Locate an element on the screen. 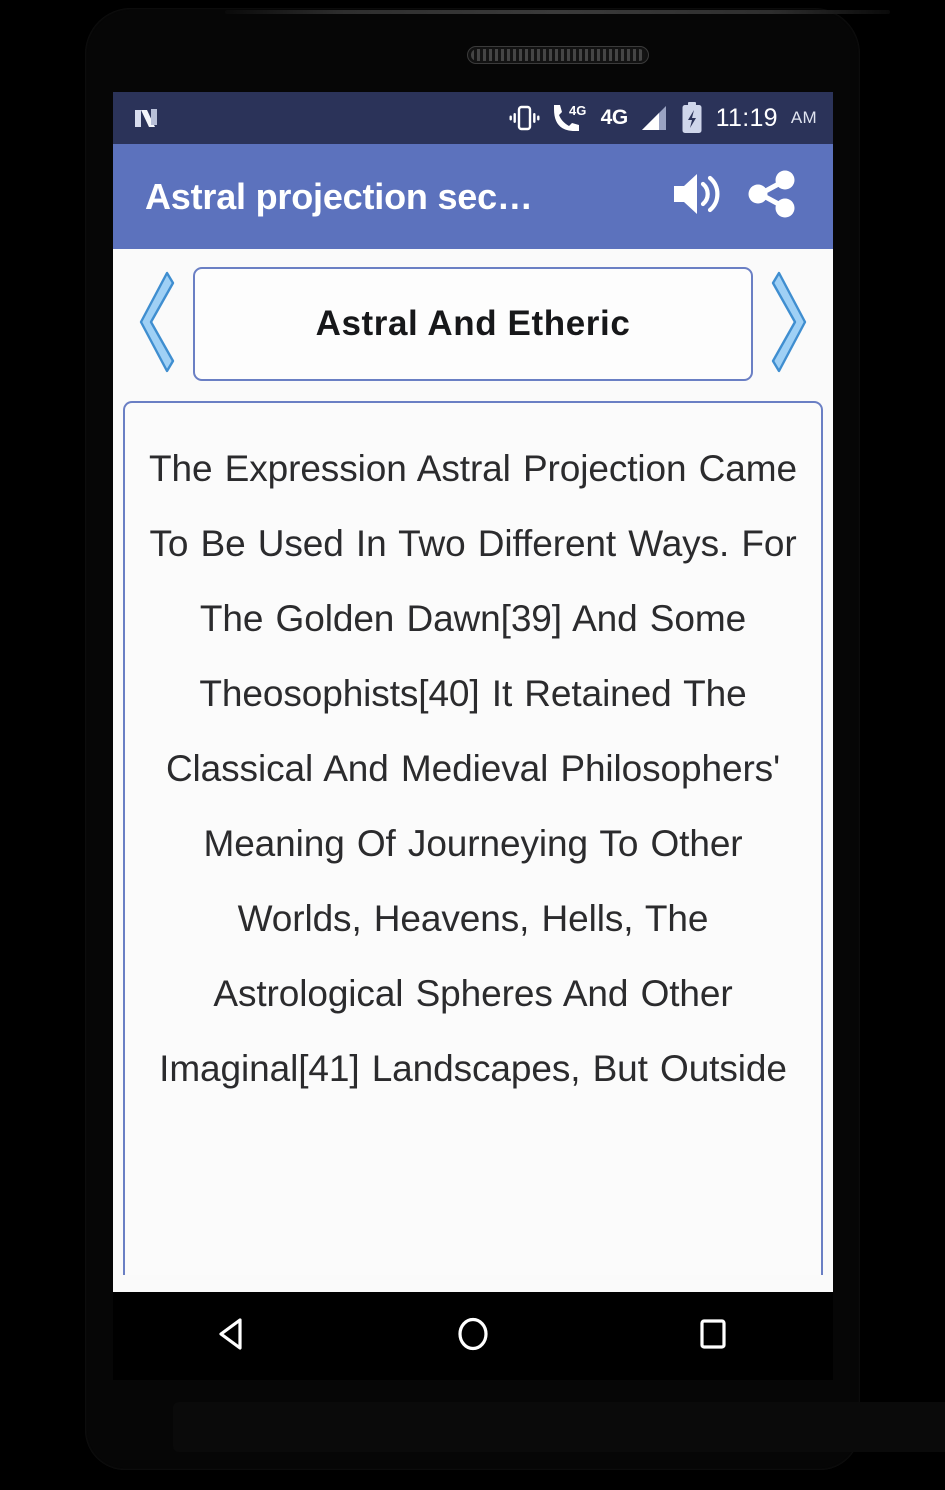  chapter-title-box: Astral And Etheric is located at coordinates (473, 324).